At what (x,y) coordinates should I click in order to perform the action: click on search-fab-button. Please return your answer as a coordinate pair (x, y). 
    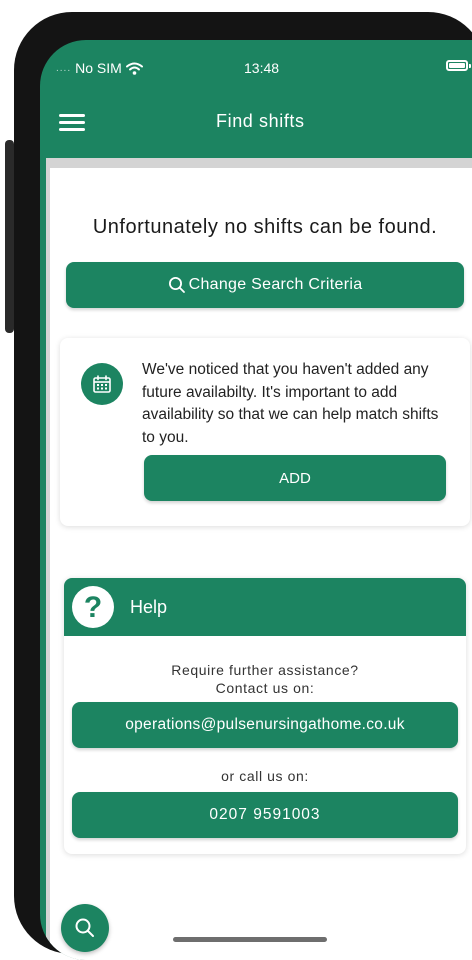
    Looking at the image, I should click on (85, 928).